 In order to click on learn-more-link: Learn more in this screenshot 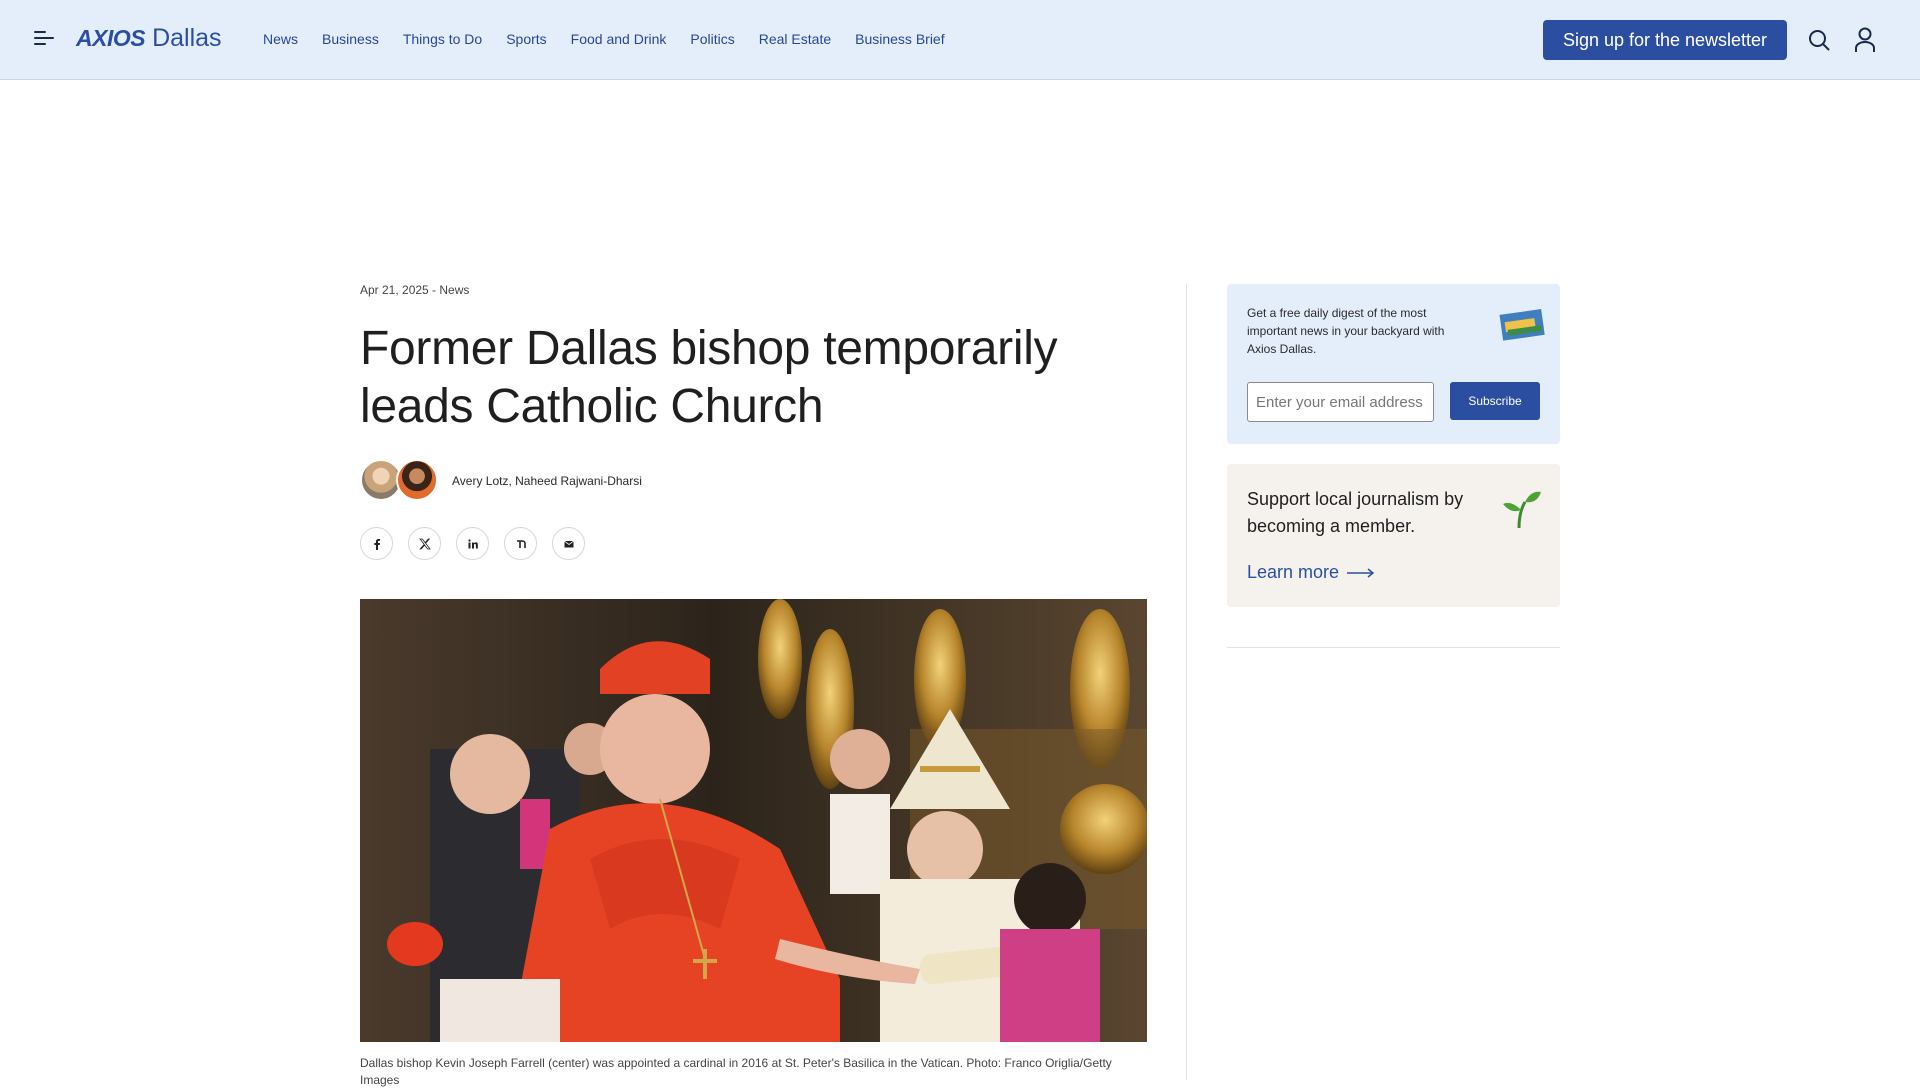, I will do `click(1311, 572)`.